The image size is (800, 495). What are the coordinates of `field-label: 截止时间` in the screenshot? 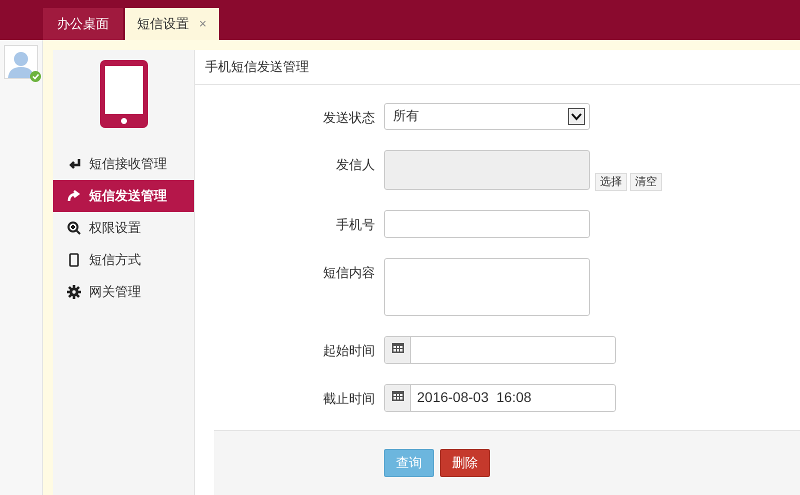 It's located at (348, 399).